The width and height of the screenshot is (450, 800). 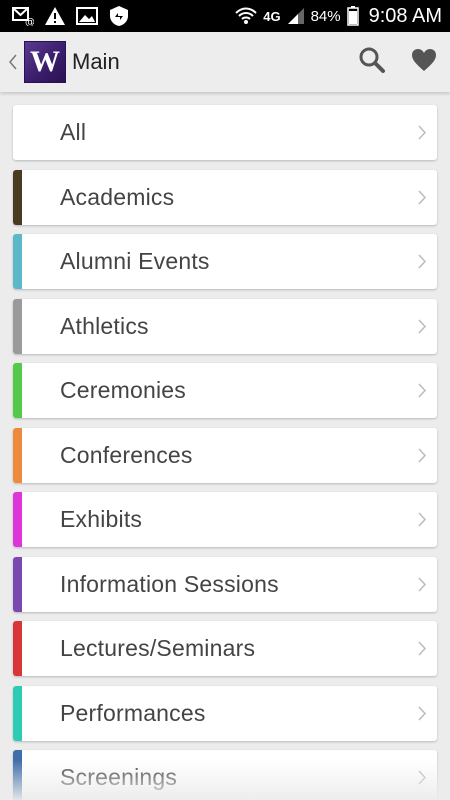 What do you see at coordinates (117, 197) in the screenshot?
I see `list-item-label: Academics` at bounding box center [117, 197].